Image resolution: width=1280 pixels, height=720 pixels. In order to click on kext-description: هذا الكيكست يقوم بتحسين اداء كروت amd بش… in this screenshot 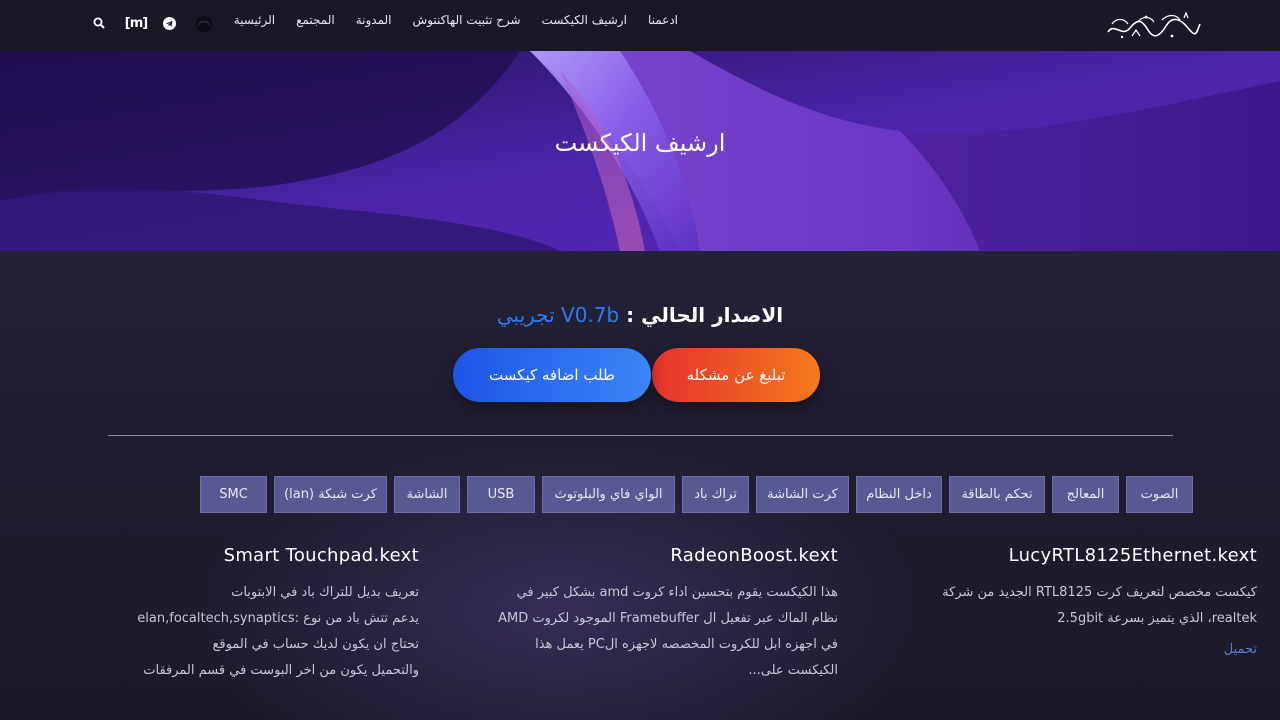, I will do `click(640, 632)`.